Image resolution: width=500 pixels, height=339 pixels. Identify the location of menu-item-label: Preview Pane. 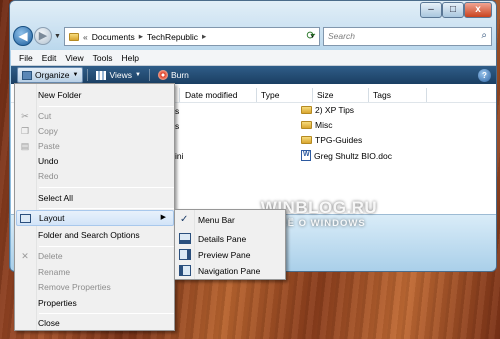
(224, 255).